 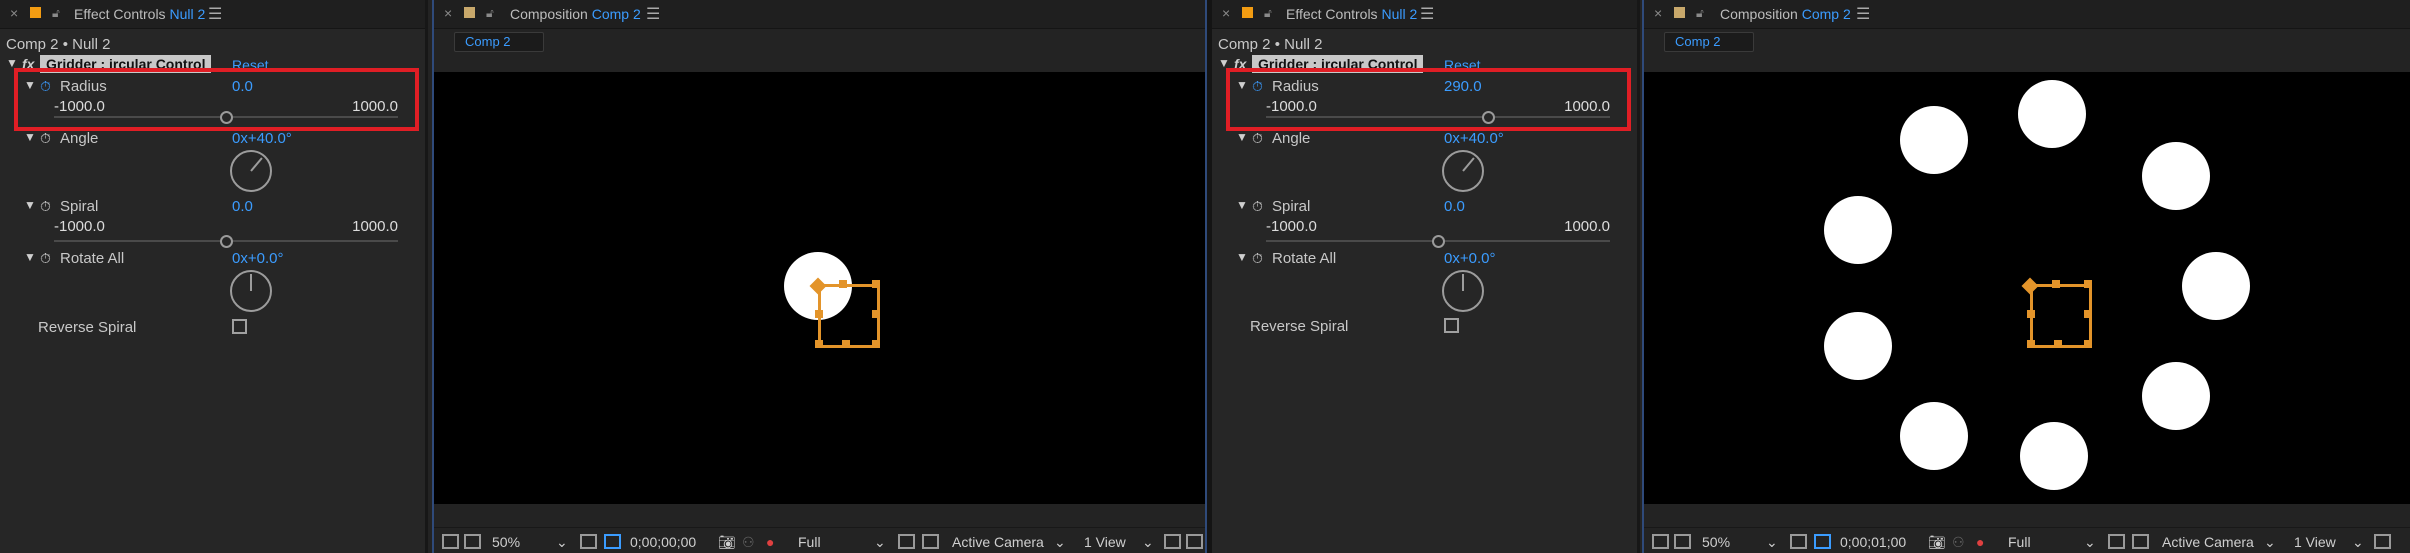 What do you see at coordinates (1958, 542) in the screenshot?
I see `channel-icon: ⚇` at bounding box center [1958, 542].